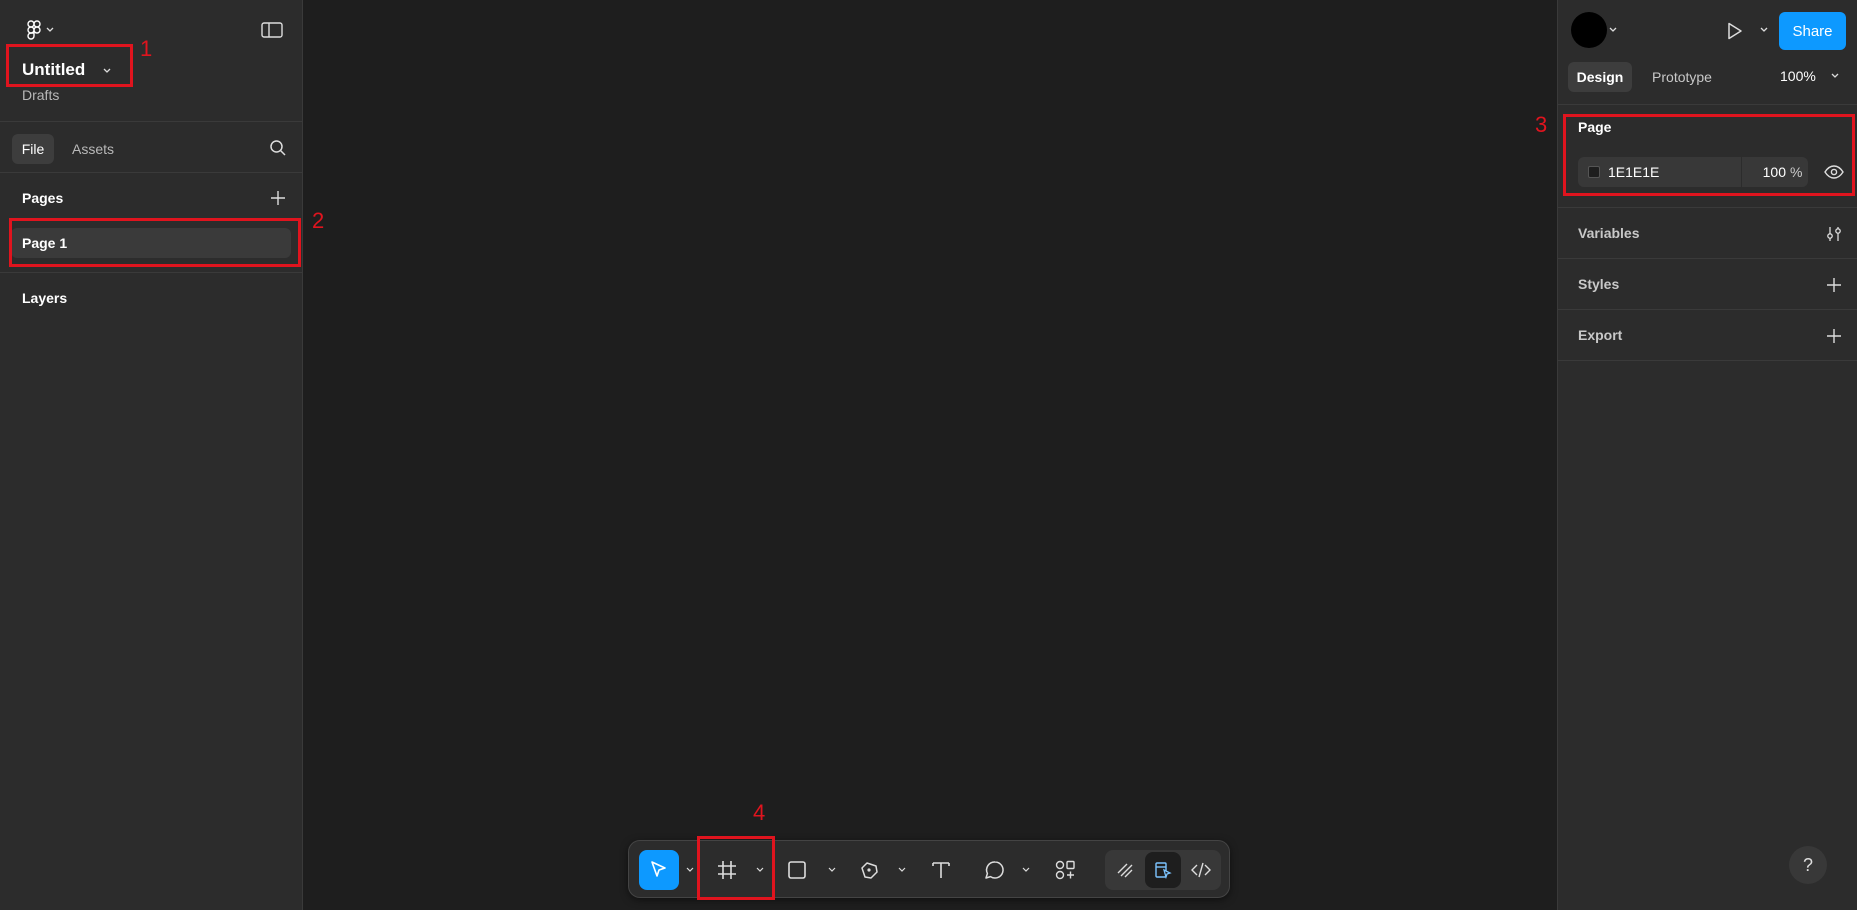 This screenshot has width=1857, height=910. Describe the element at coordinates (1609, 233) in the screenshot. I see `variables-heading: Variables` at that location.